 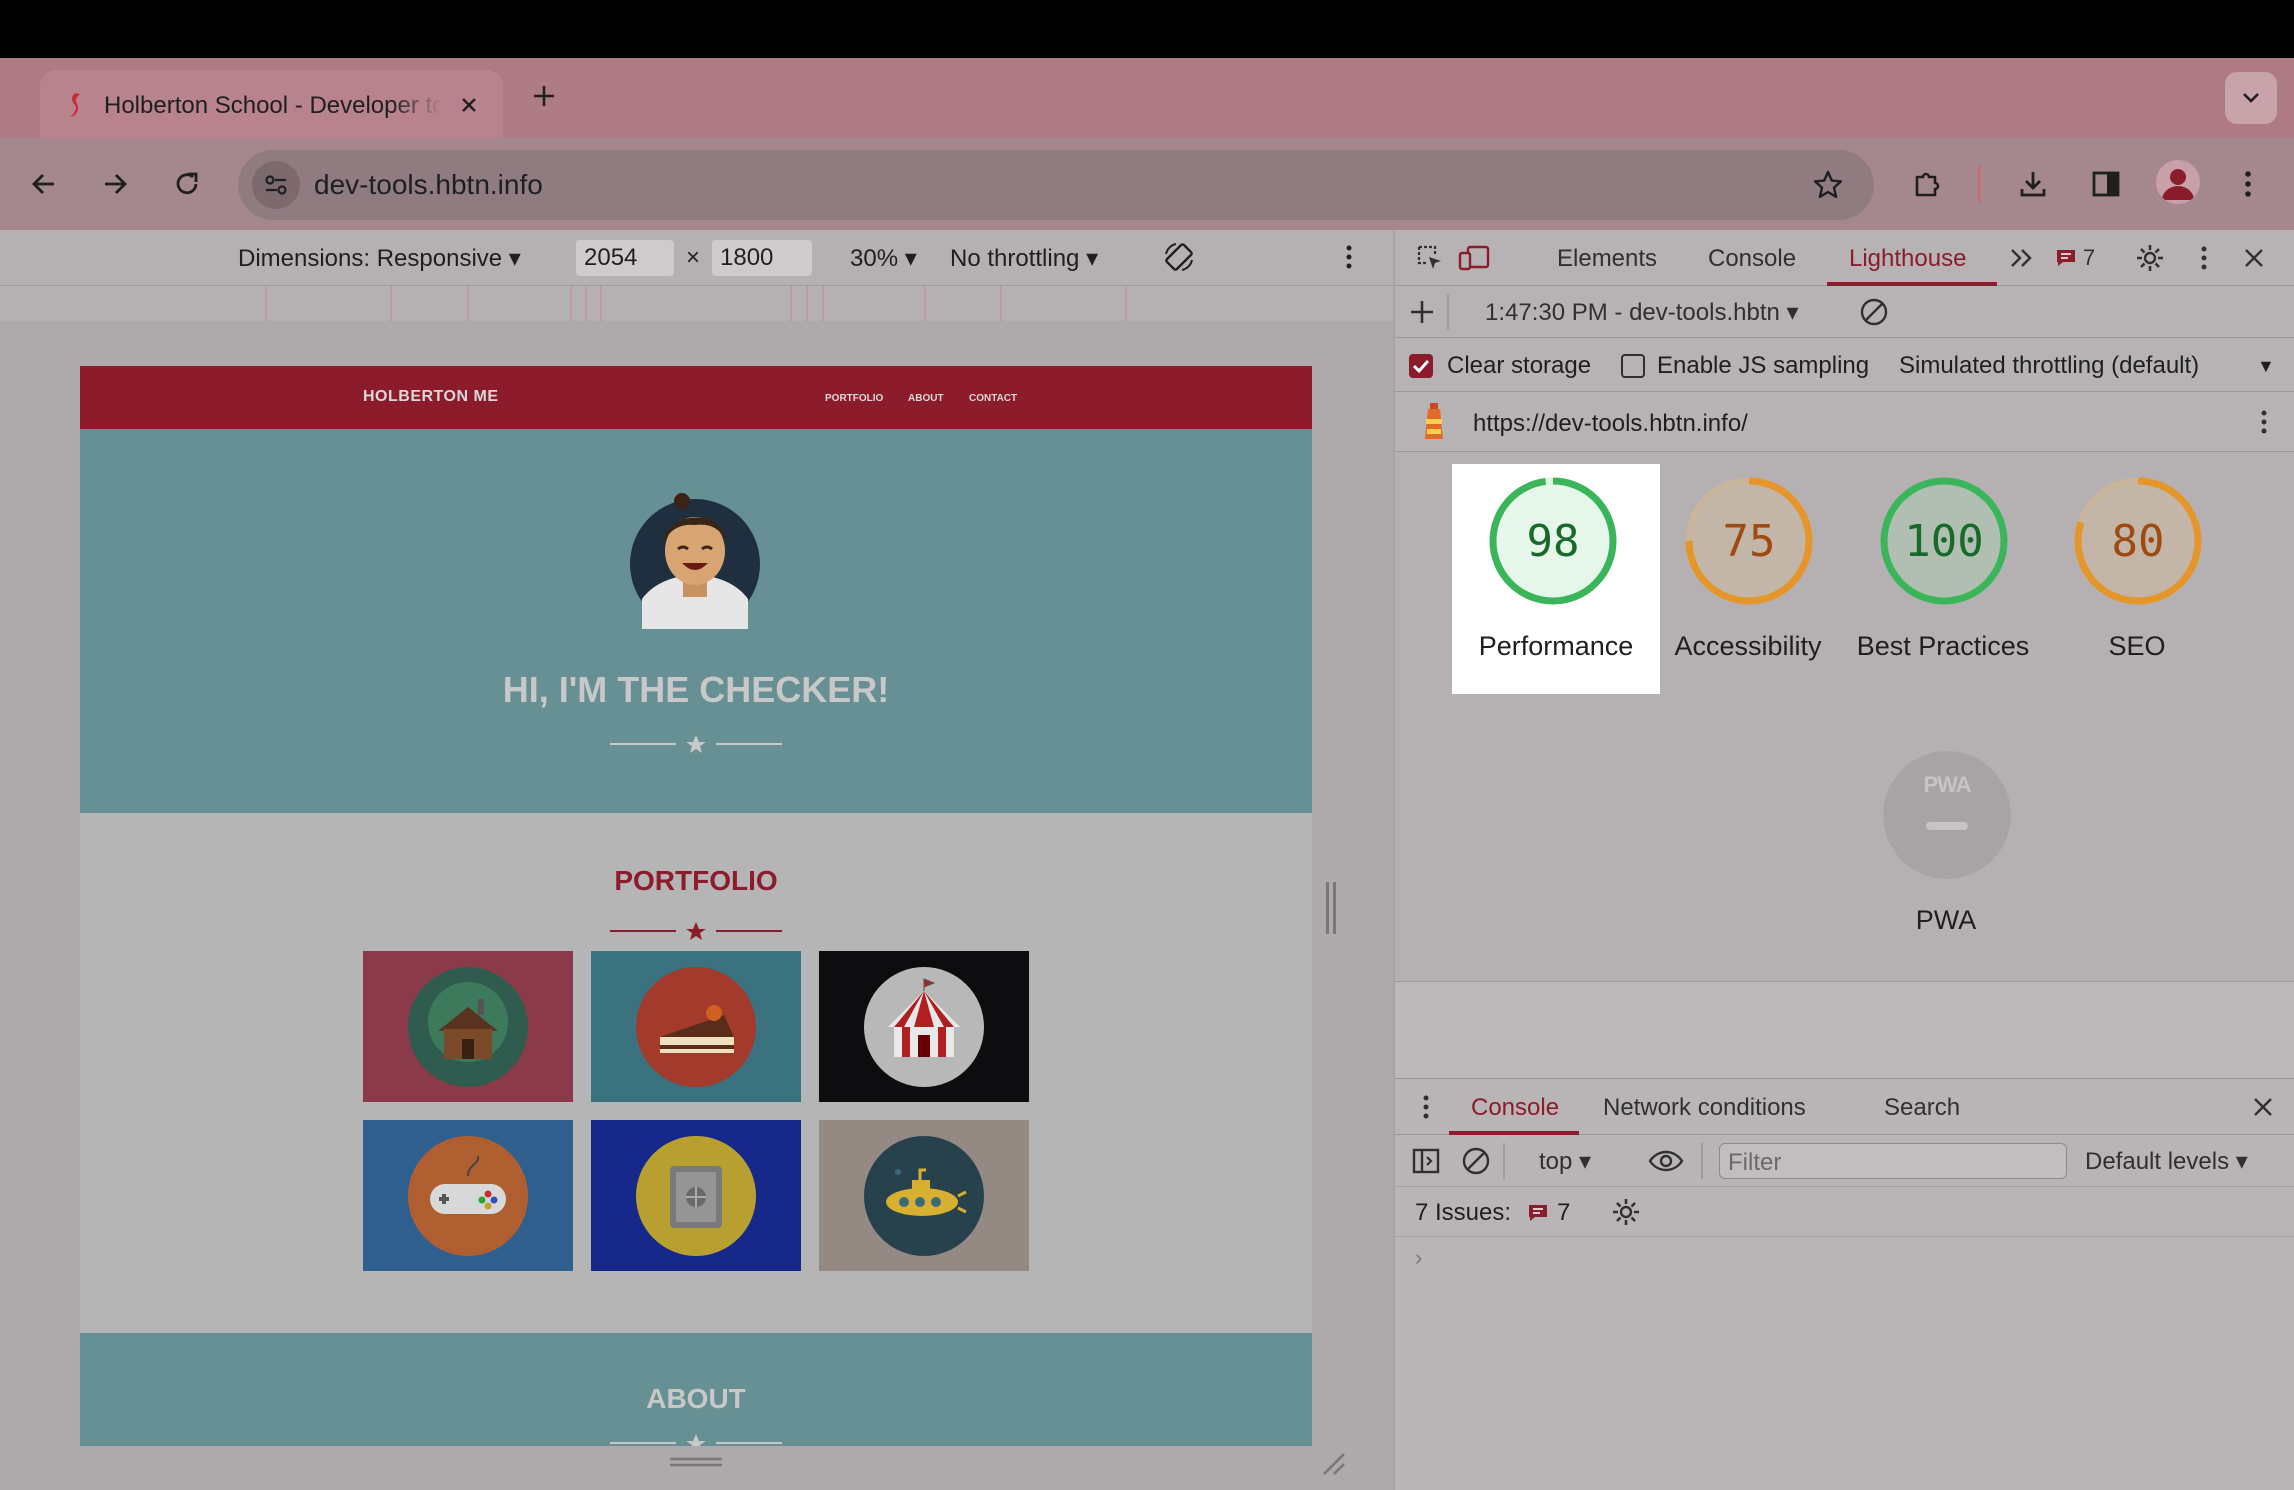 What do you see at coordinates (696, 931) in the screenshot?
I see `portfolio-divider` at bounding box center [696, 931].